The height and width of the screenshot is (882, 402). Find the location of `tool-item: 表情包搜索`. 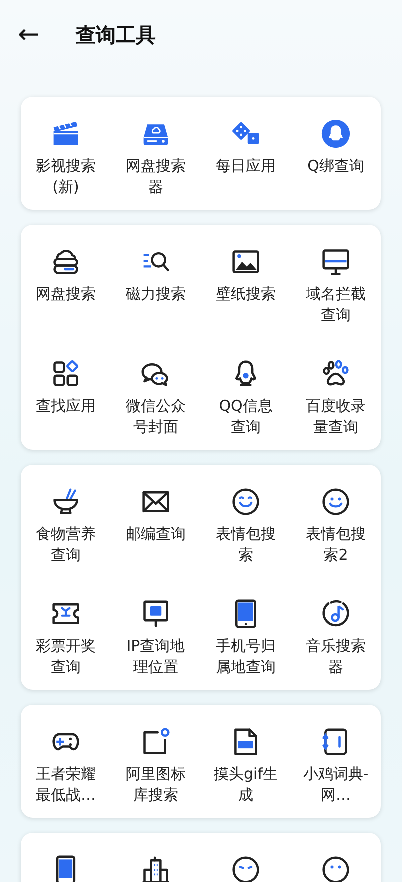

tool-item: 表情包搜索 is located at coordinates (246, 526).